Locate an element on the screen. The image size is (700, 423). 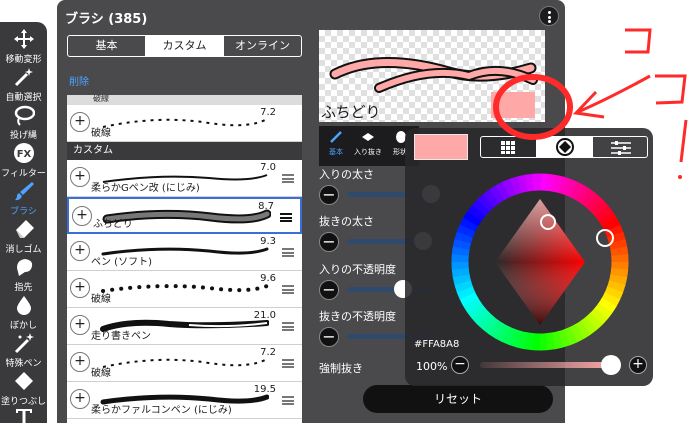
handwritten-exclamation is located at coordinates (683, 141).